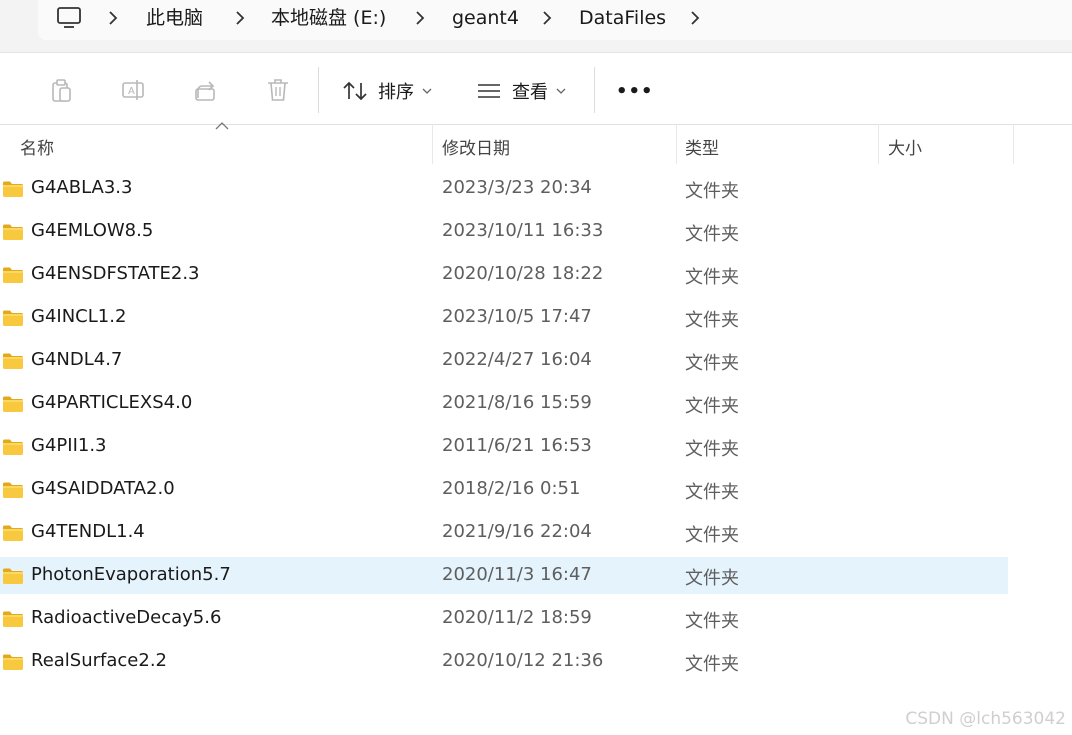  What do you see at coordinates (476, 149) in the screenshot?
I see `column-header-modified-label: 修改日期` at bounding box center [476, 149].